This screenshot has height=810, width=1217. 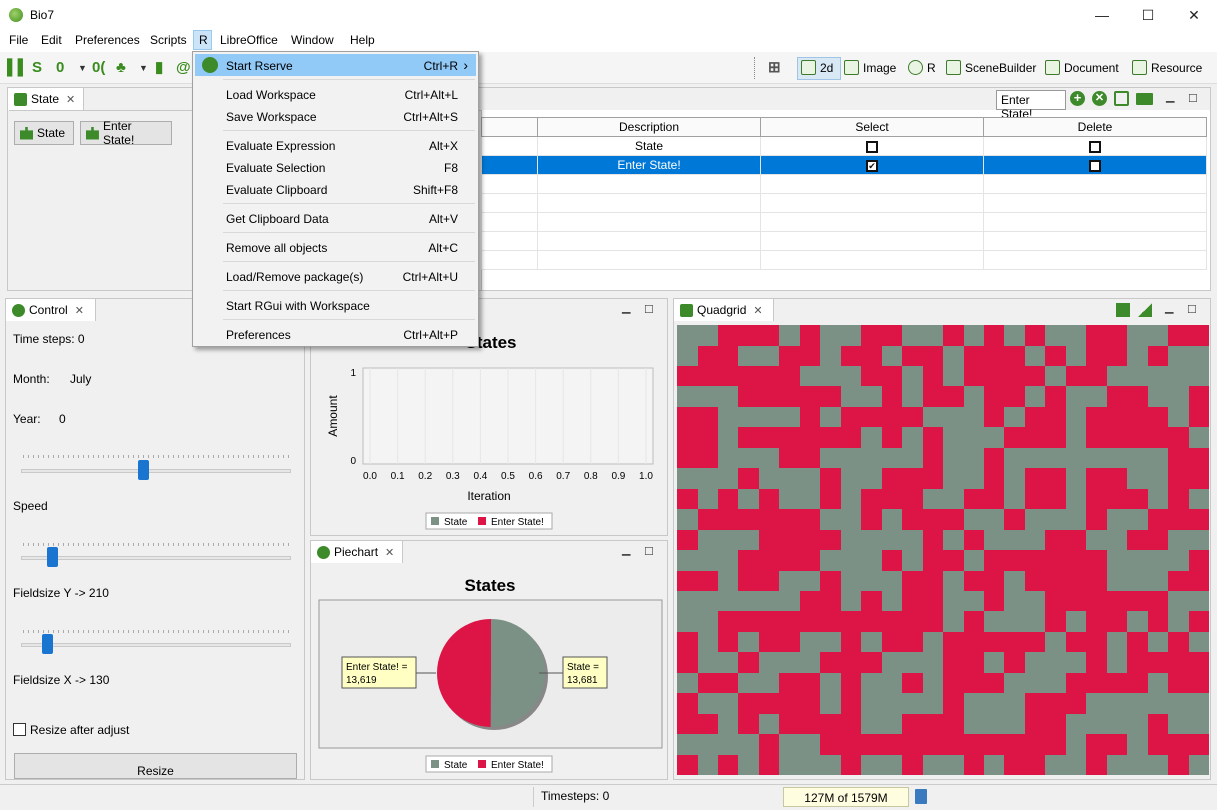 I want to click on select-checkbox, so click(x=872, y=146).